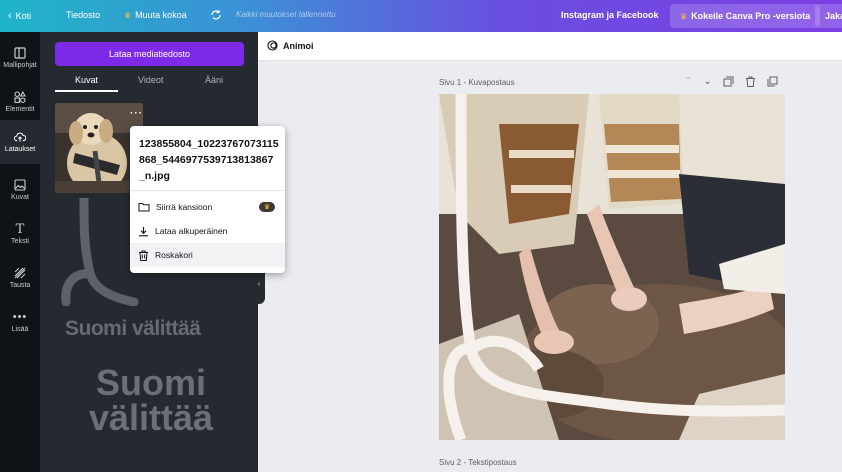 The height and width of the screenshot is (472, 842). What do you see at coordinates (272, 45) in the screenshot?
I see `animate-icon` at bounding box center [272, 45].